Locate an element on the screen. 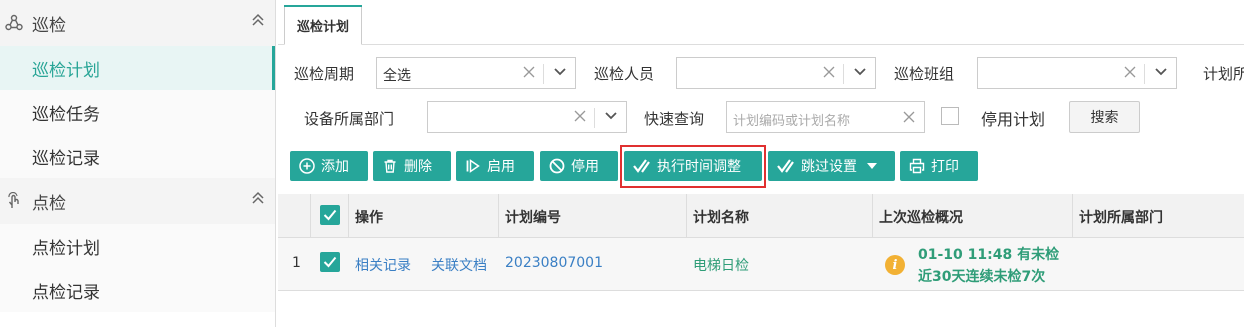  add-button: 添加 is located at coordinates (329, 166).